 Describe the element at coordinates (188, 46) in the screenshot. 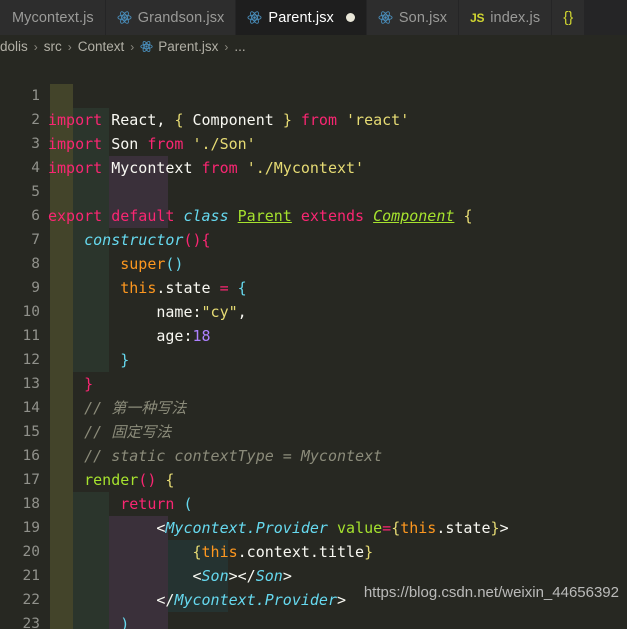

I see `breadcrumb-item-file: Parent.jsx` at that location.